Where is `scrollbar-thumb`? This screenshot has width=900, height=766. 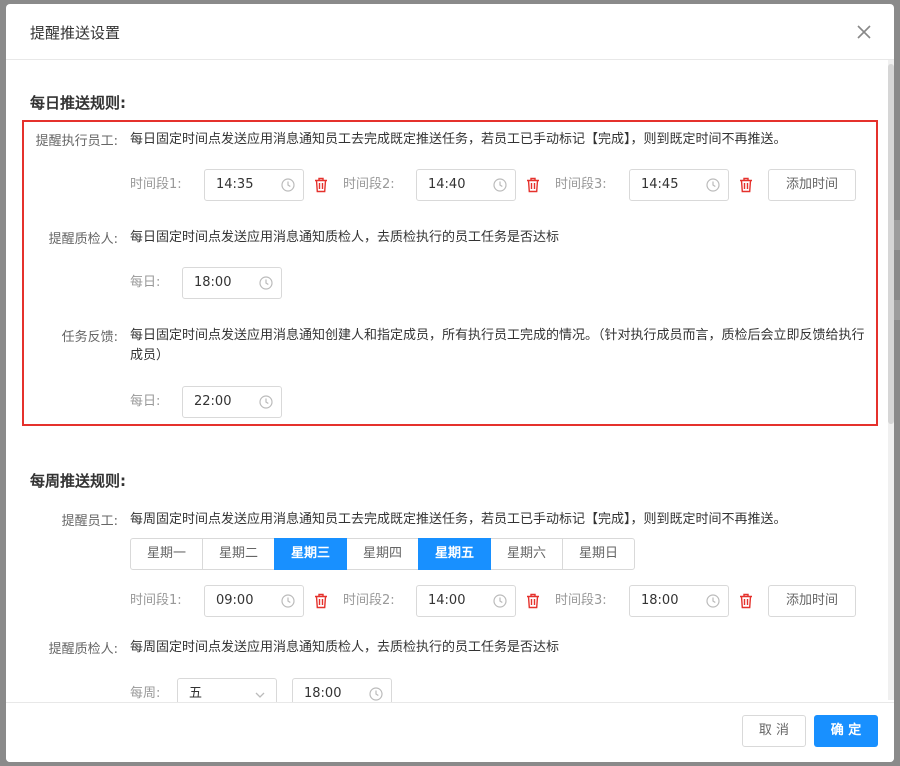
scrollbar-thumb is located at coordinates (891, 244).